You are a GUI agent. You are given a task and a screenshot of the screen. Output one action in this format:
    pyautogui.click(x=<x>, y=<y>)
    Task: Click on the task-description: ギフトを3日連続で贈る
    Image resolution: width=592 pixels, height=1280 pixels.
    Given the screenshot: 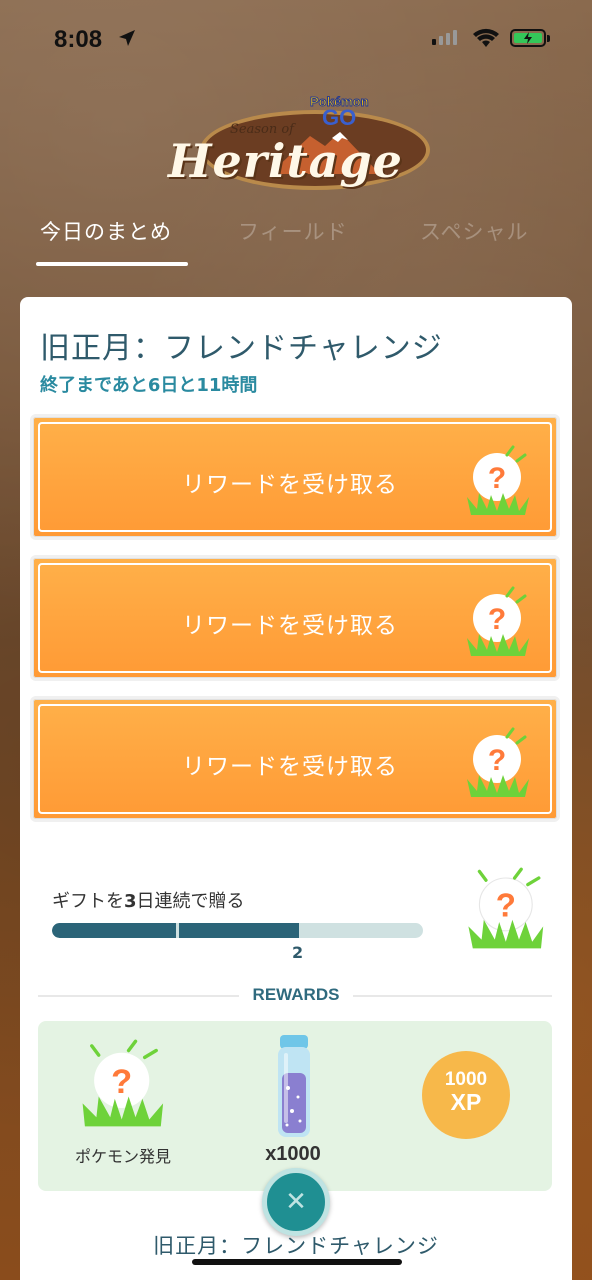 What is the action you would take?
    pyautogui.click(x=148, y=901)
    